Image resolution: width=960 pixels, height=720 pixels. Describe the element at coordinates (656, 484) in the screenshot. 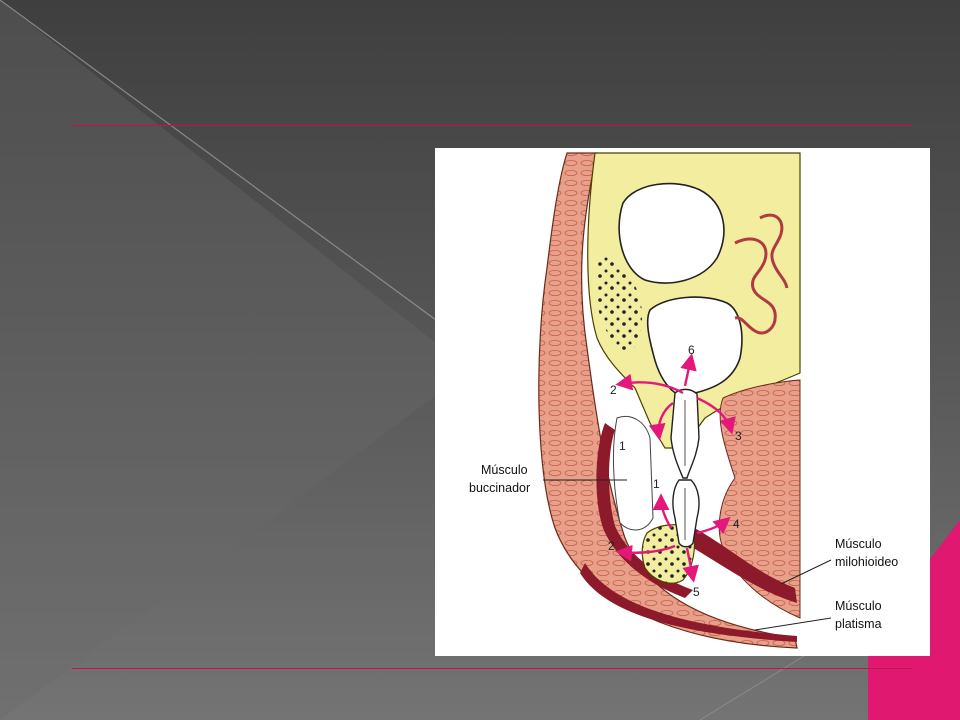

I see `route-number-1-lower: 1` at that location.